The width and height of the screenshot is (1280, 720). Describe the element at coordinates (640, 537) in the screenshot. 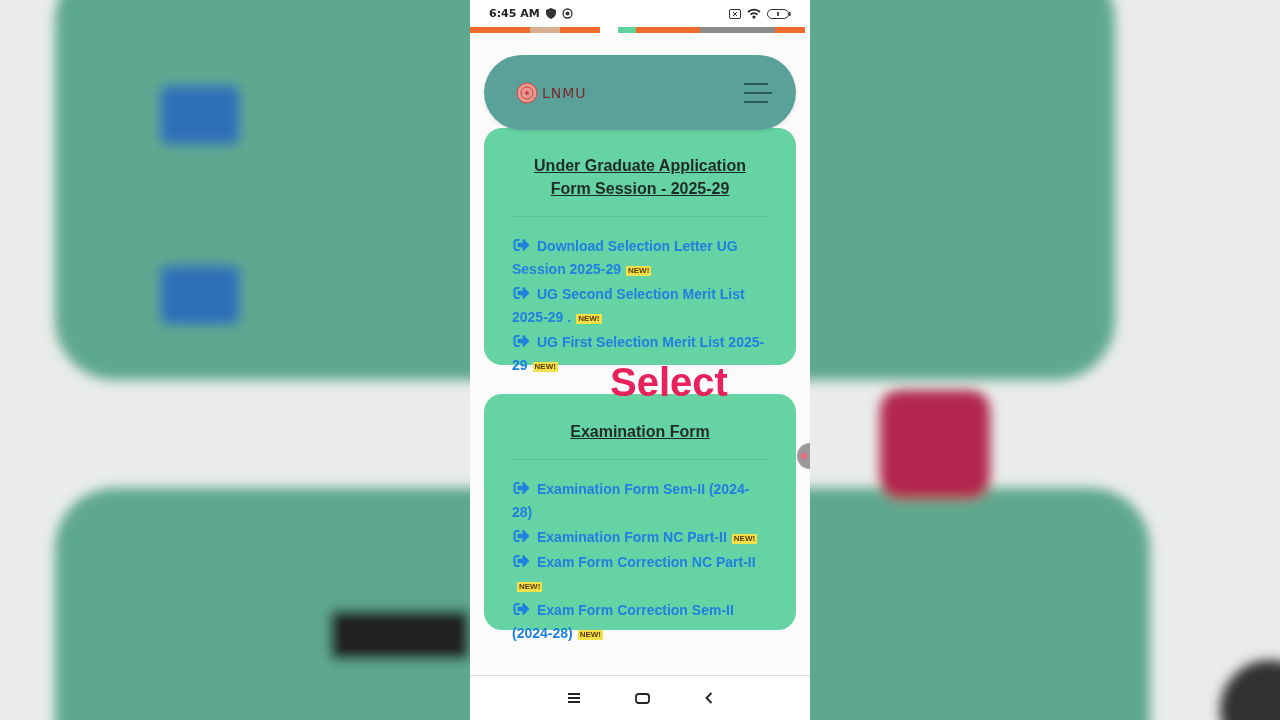

I see `notice-link: Examination Form NC Part-II NEW!` at that location.